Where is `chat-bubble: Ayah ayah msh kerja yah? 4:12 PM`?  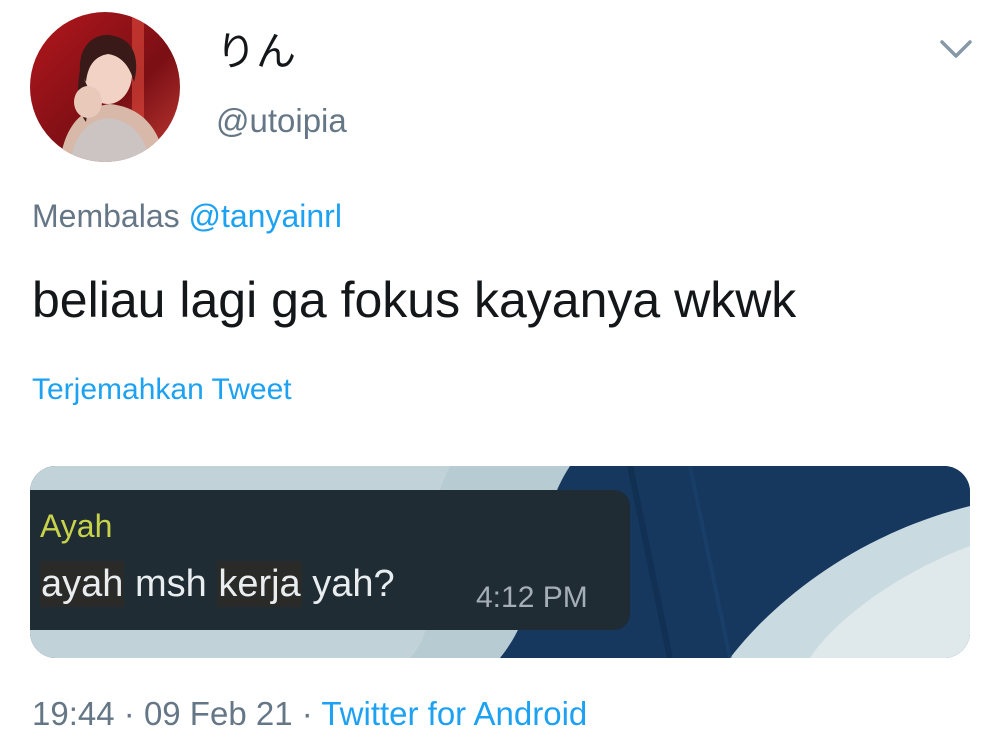 chat-bubble: Ayah ayah msh kerja yah? 4:12 PM is located at coordinates (330, 560).